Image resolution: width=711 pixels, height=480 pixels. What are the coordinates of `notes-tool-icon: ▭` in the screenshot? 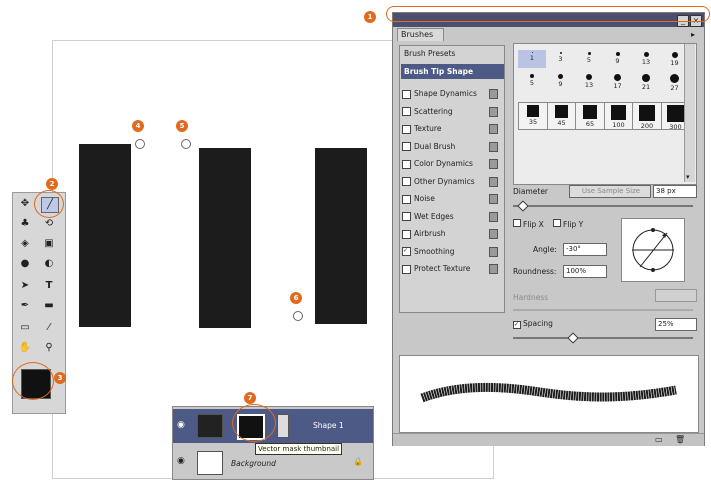 It's located at (25, 328).